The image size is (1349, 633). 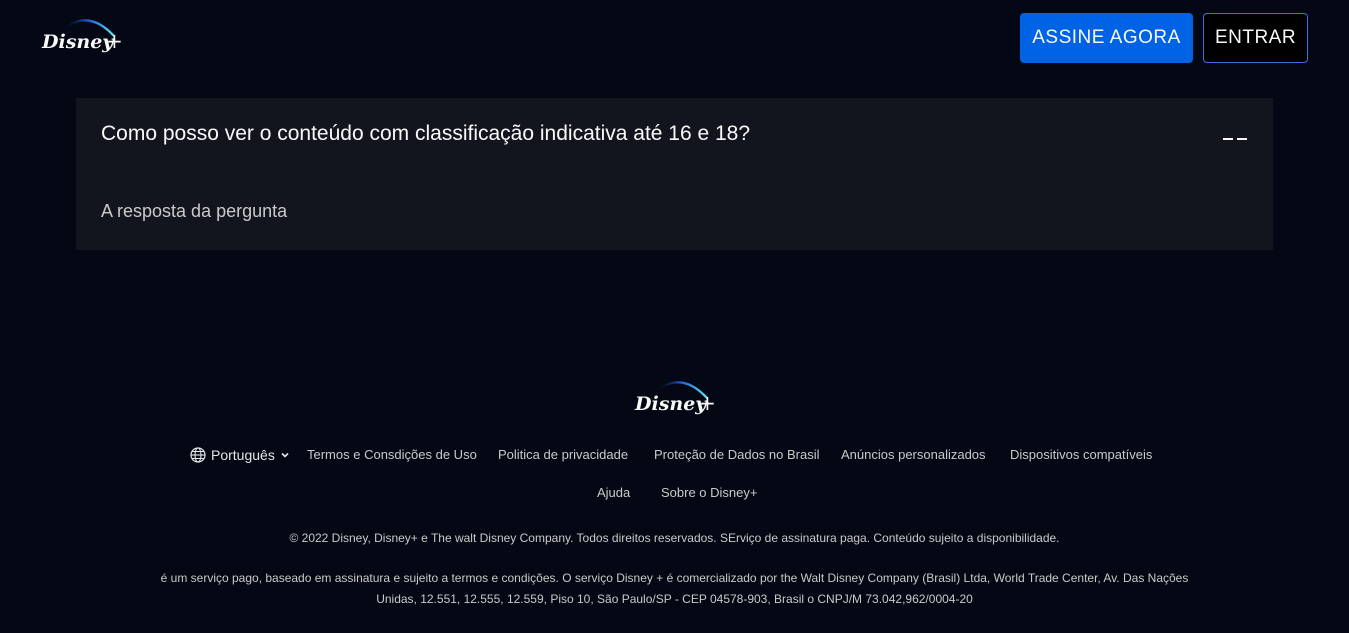 I want to click on site-header: Disney + ASSINE AGORA ENTRAR, so click(x=674, y=40).